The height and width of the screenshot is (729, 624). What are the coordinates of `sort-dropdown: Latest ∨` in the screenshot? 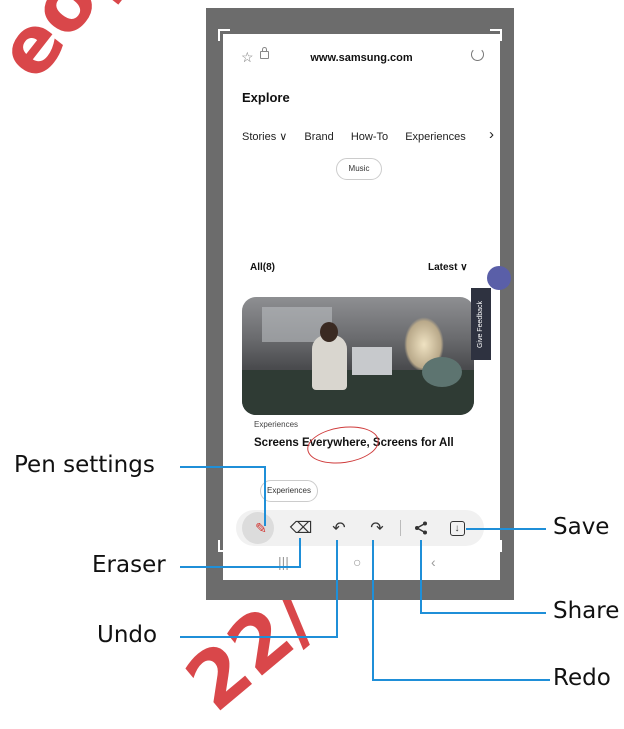 It's located at (448, 267).